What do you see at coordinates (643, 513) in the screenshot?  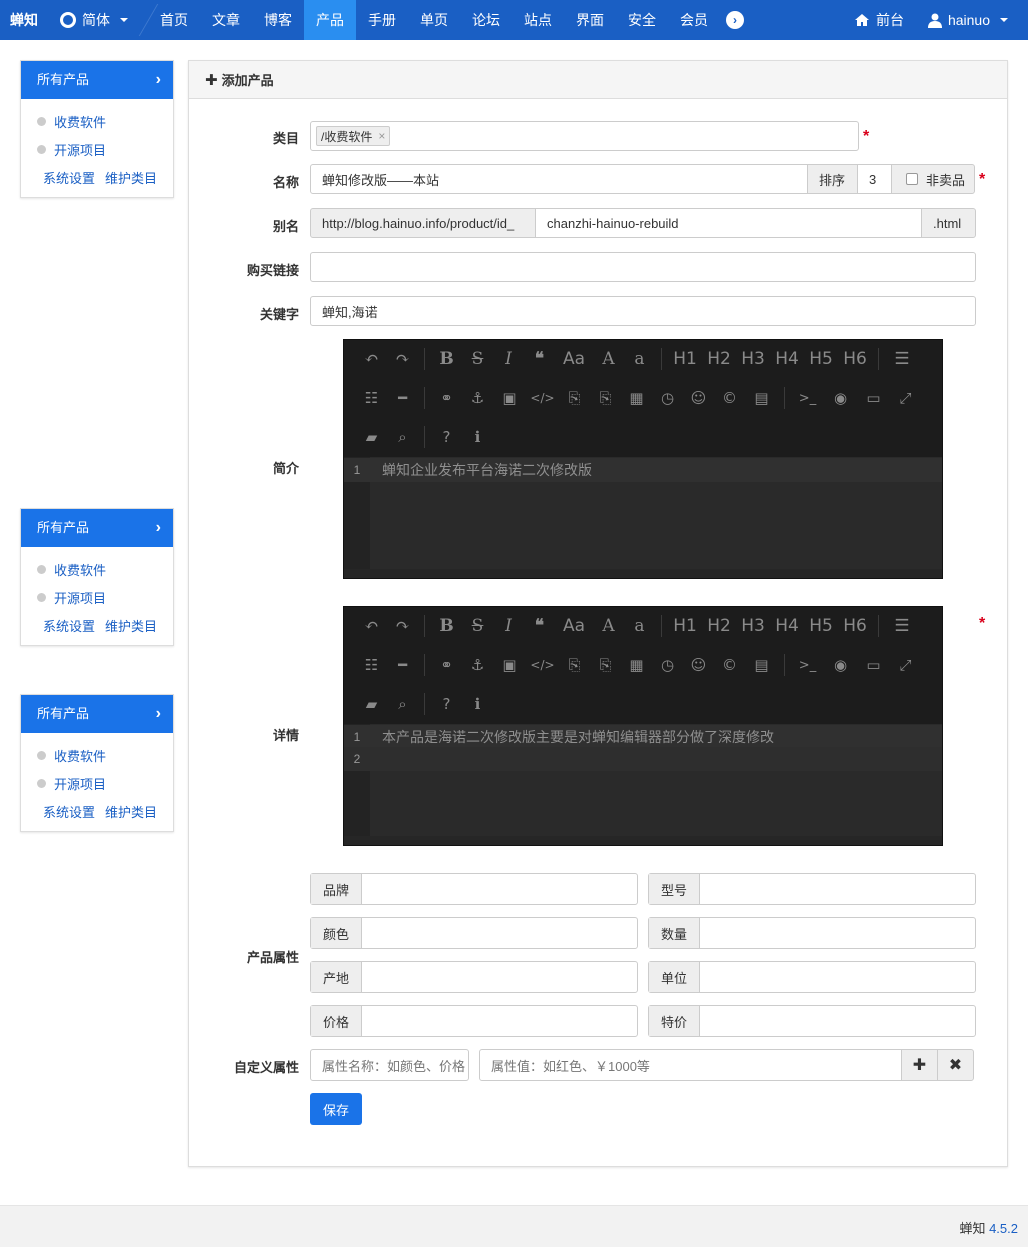 I see `editor-content: 1 蝉知企业发布平台海诺二次修改版` at bounding box center [643, 513].